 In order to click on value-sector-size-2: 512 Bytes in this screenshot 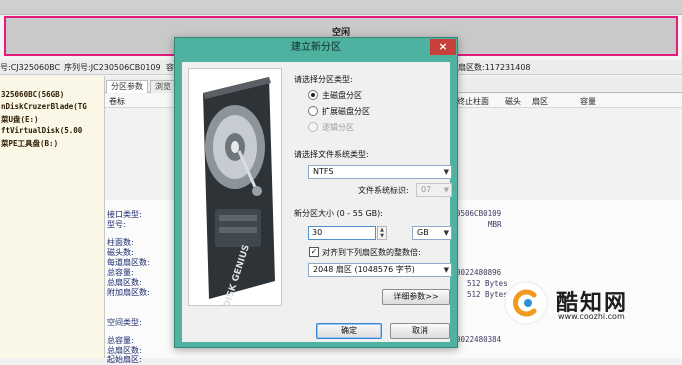, I will do `click(487, 294)`.